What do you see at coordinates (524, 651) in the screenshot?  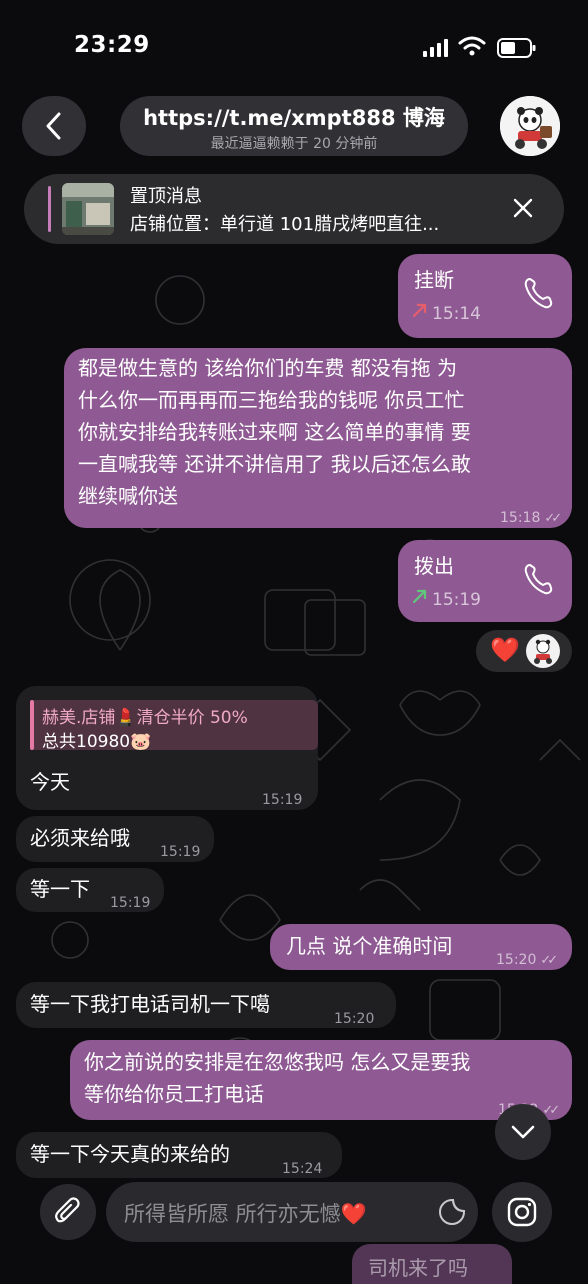 I see `message-reaction: ❤️` at bounding box center [524, 651].